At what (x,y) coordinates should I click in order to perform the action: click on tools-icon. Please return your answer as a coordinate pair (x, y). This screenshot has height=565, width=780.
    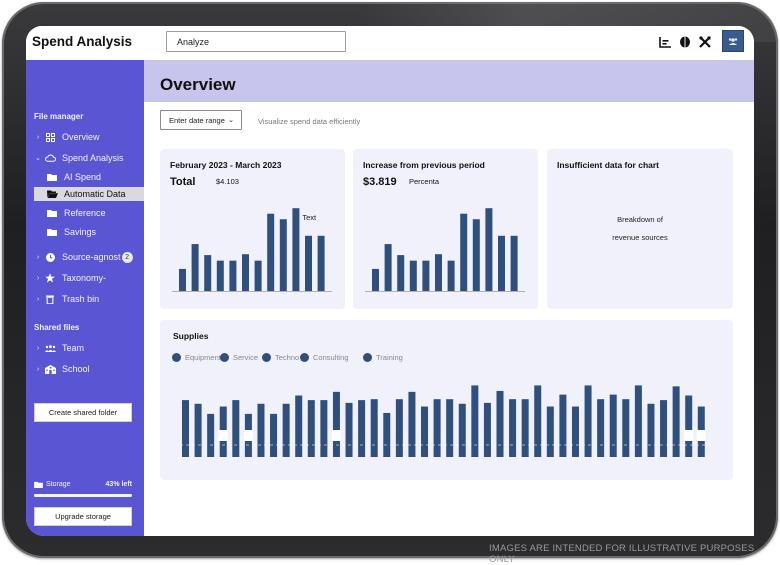
    Looking at the image, I should click on (705, 42).